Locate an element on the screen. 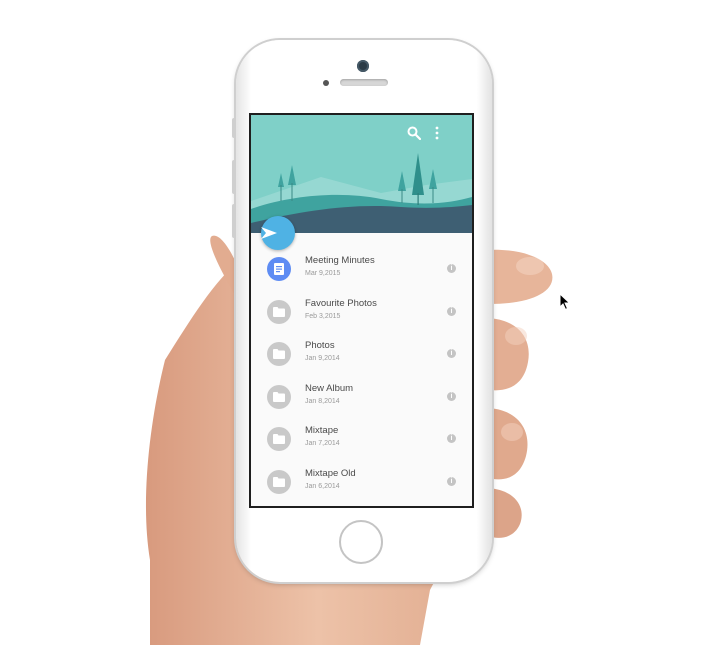 Image resolution: width=725 pixels, height=645 pixels. front-camera is located at coordinates (363, 66).